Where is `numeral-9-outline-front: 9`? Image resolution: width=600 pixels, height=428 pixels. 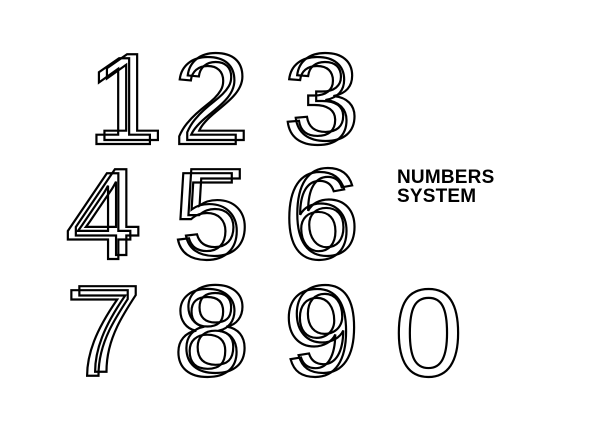
numeral-9-outline-front: 9 is located at coordinates (325, 330).